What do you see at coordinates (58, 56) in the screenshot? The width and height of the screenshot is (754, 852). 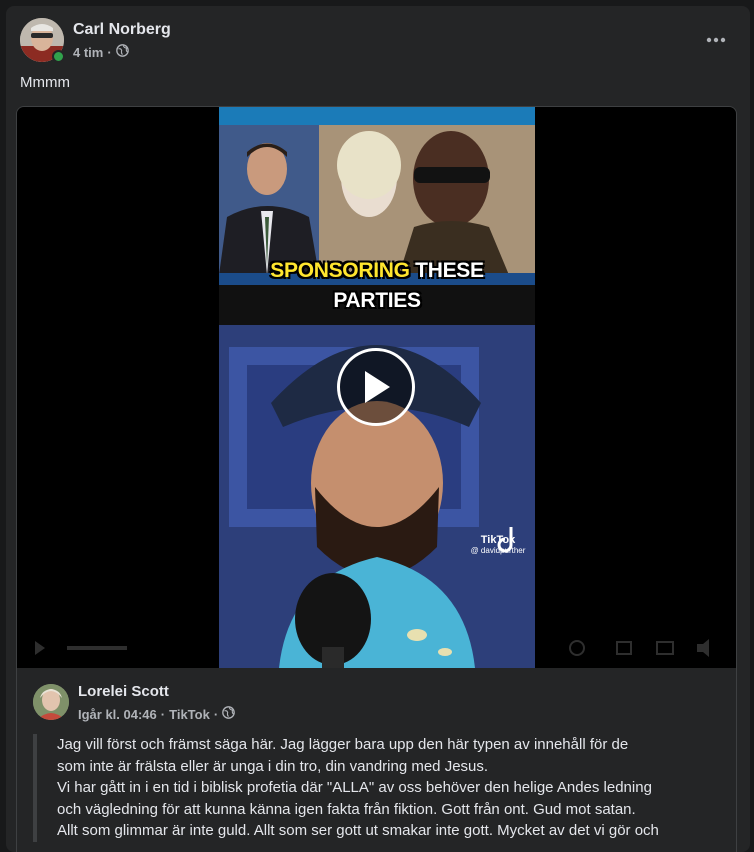 I see `online-status-dot` at bounding box center [58, 56].